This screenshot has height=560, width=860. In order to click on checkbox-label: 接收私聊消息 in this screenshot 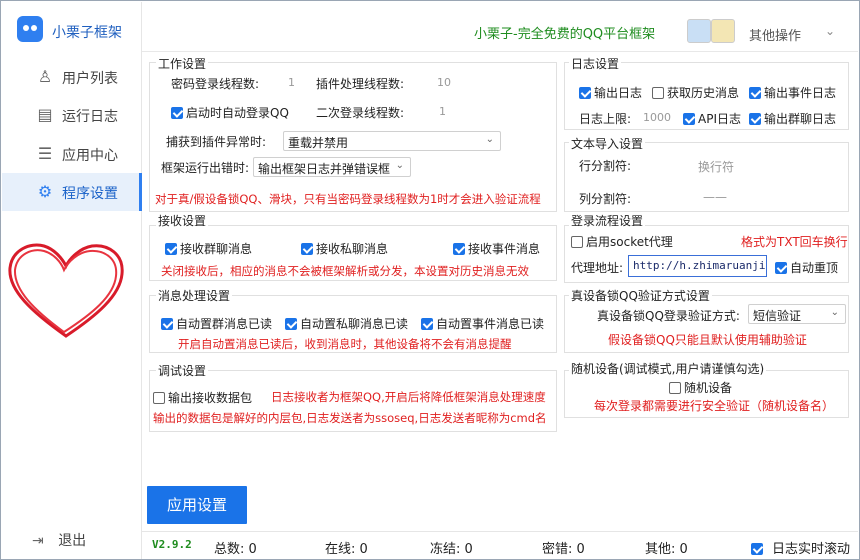, I will do `click(352, 249)`.